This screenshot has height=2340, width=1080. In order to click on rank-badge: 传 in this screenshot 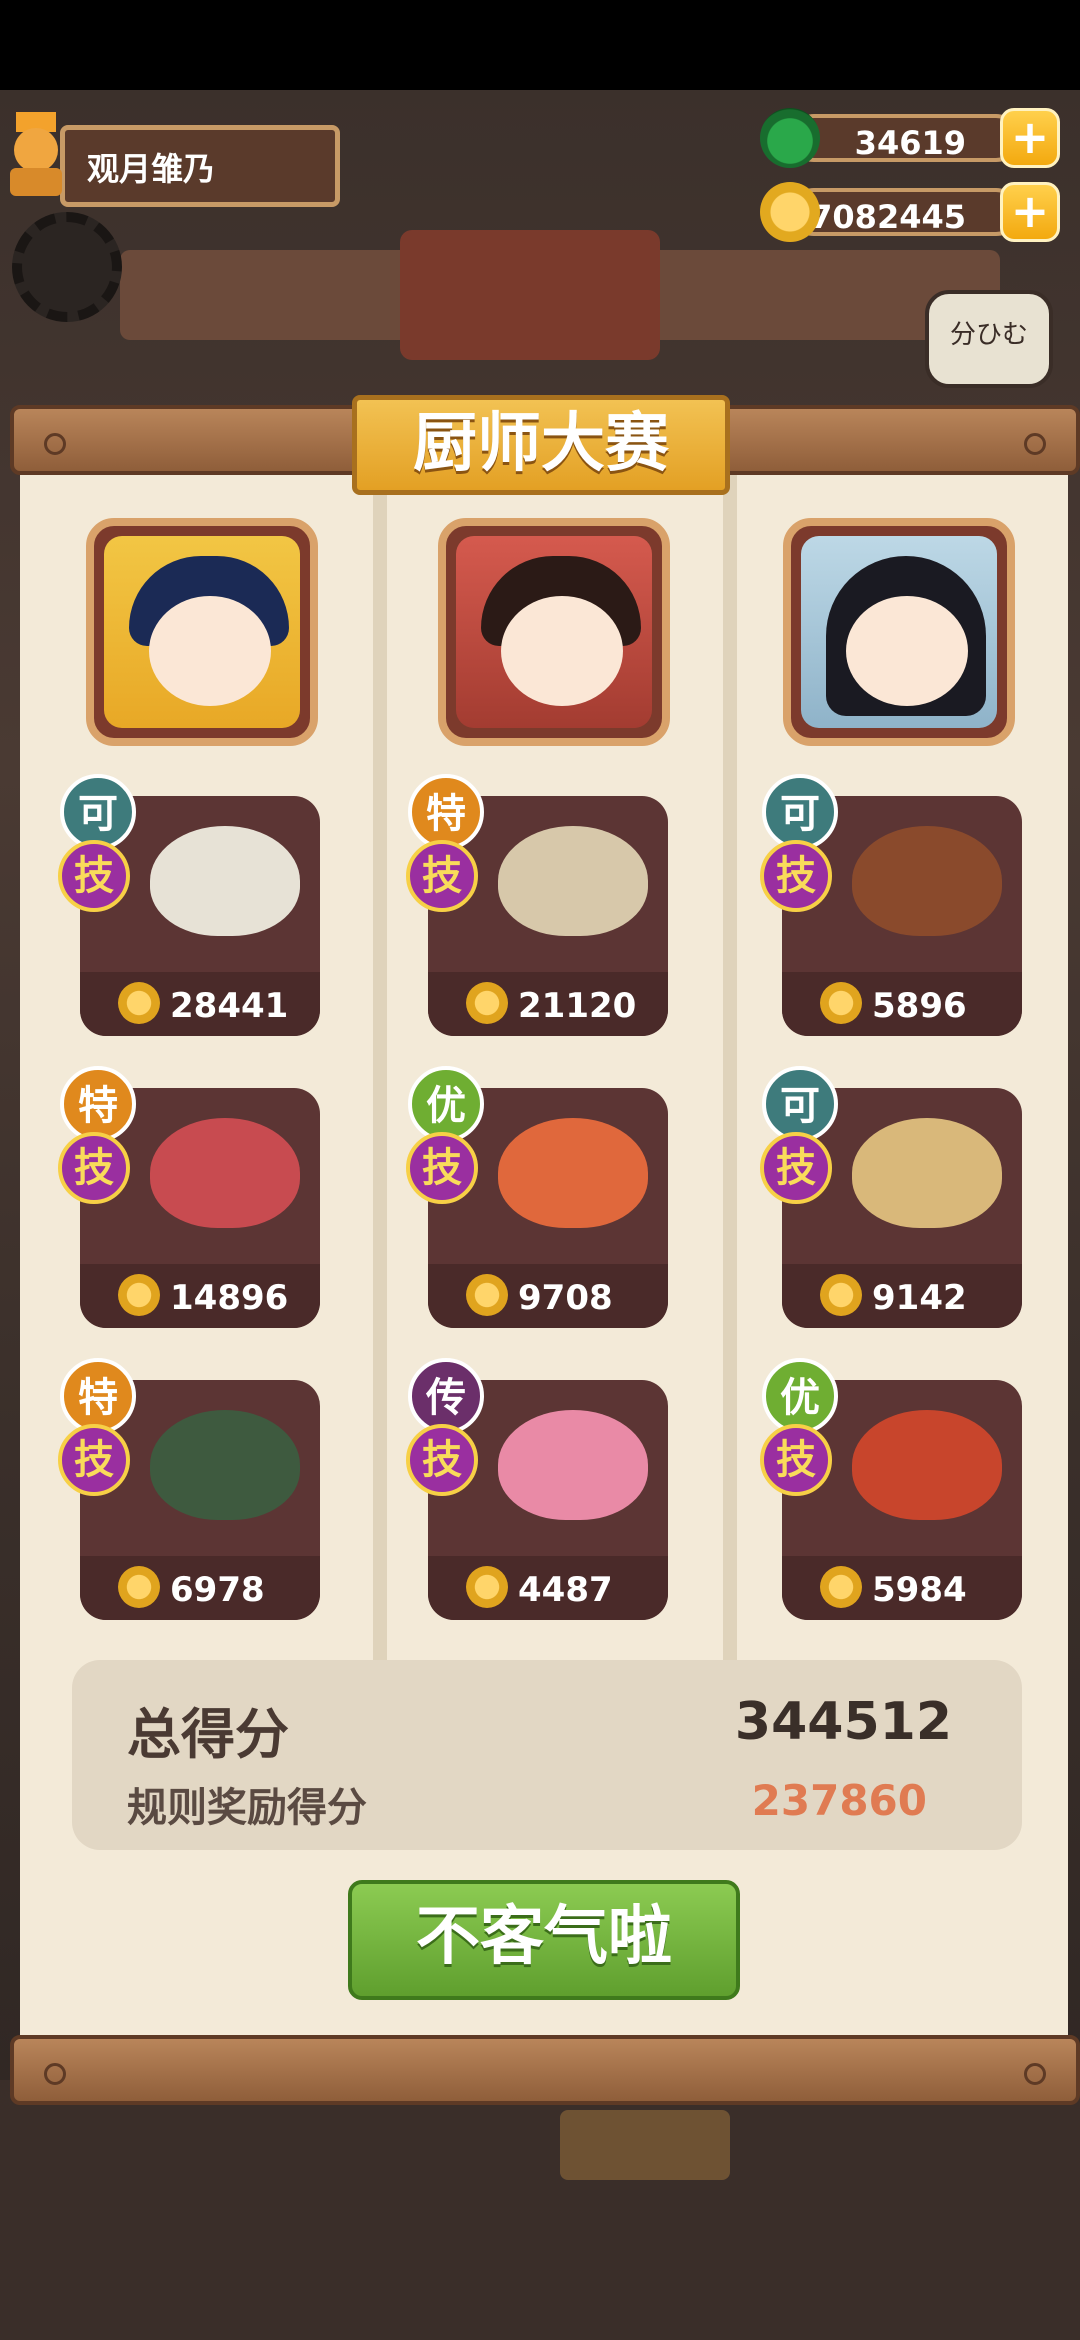, I will do `click(446, 1396)`.